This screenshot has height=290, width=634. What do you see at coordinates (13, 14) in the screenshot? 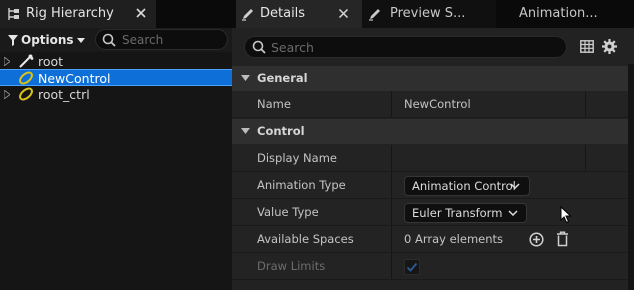
I see `hierarchy-icon` at bounding box center [13, 14].